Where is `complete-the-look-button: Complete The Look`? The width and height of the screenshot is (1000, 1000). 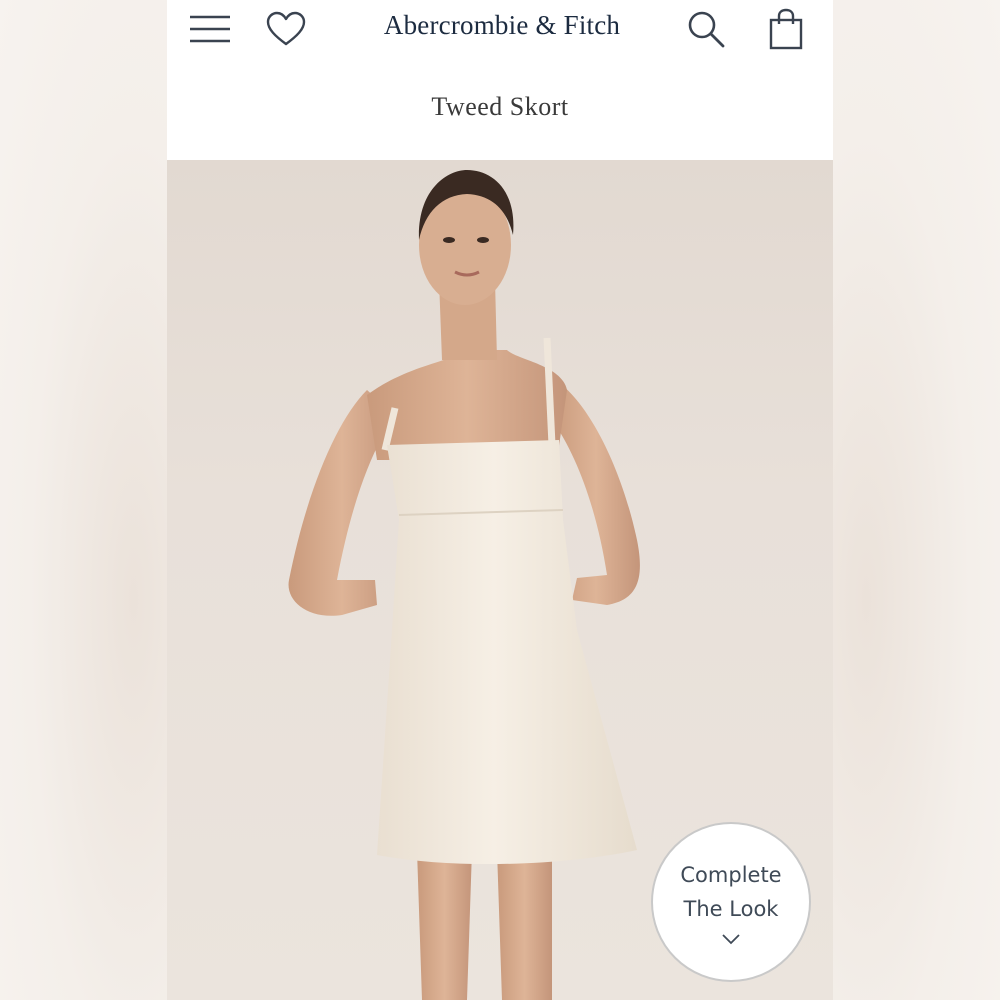
complete-the-look-button: Complete The Look is located at coordinates (731, 902).